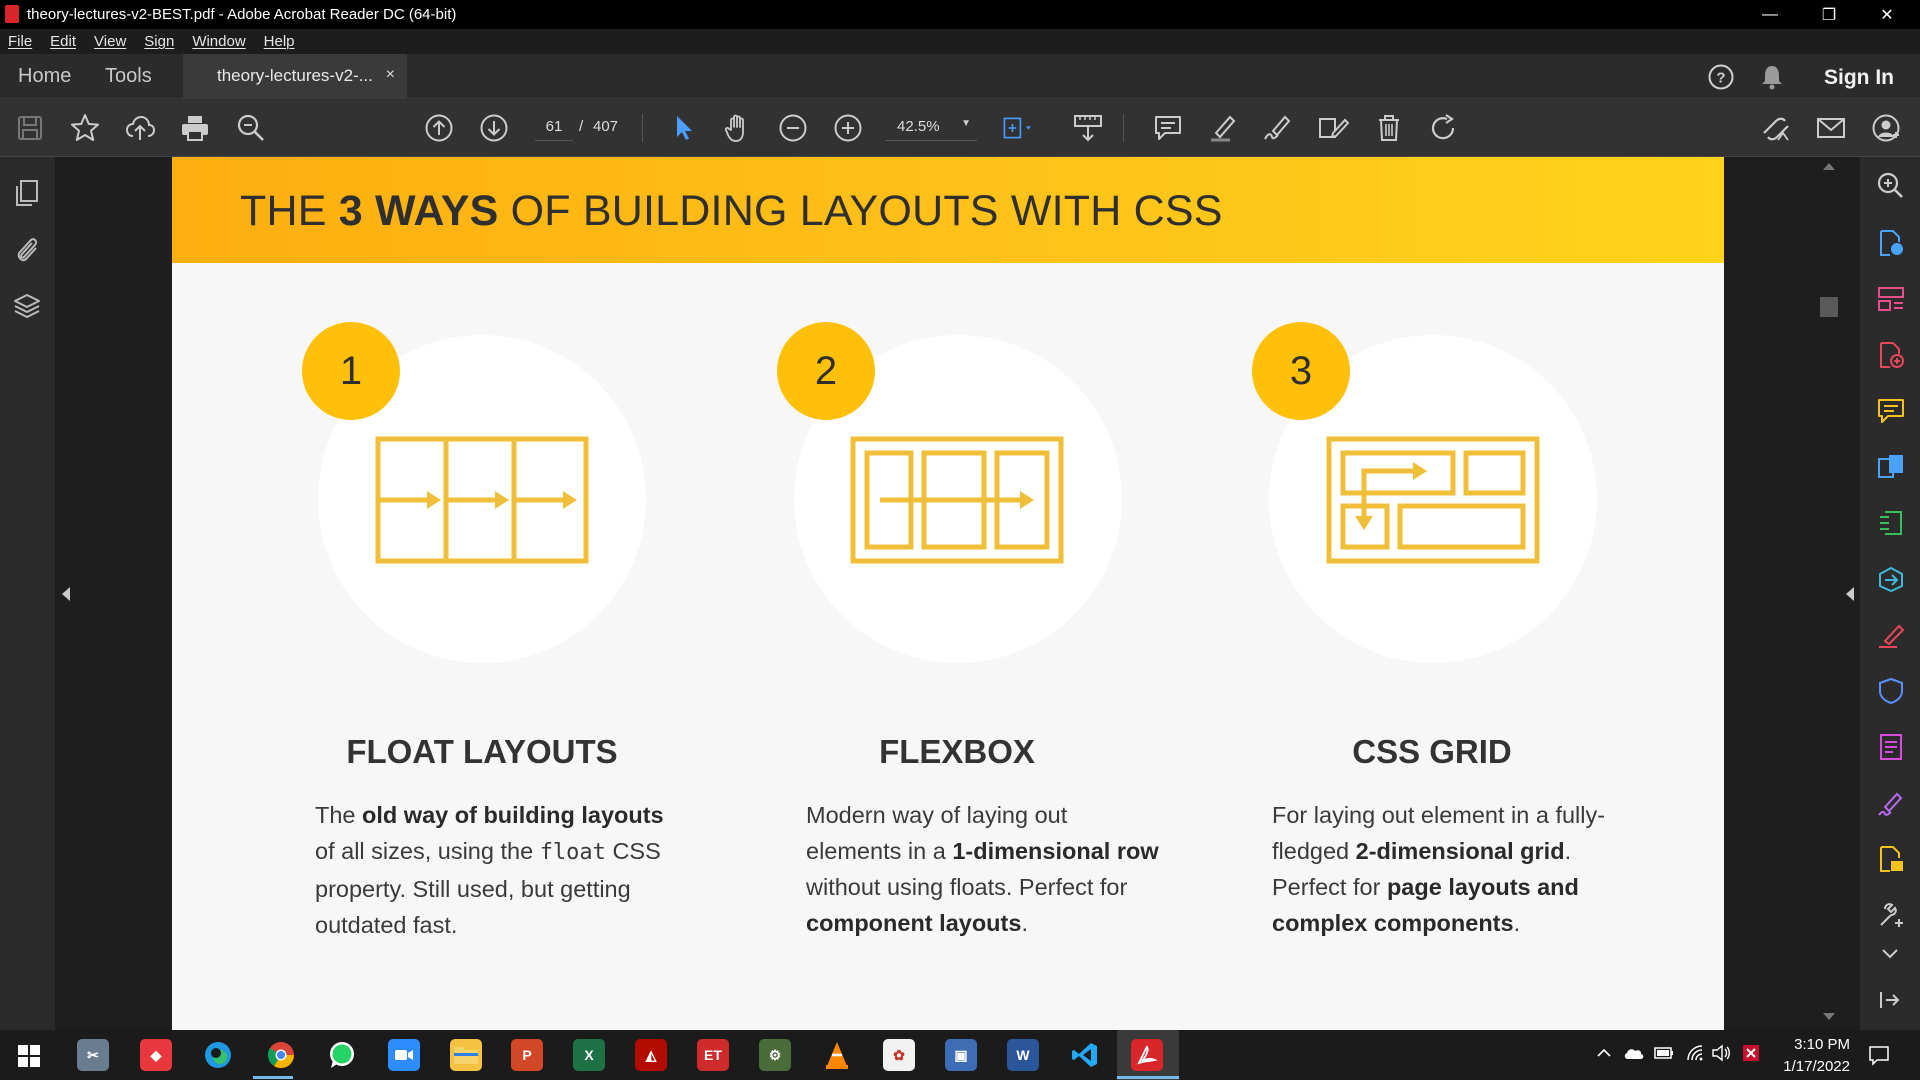  What do you see at coordinates (351, 371) in the screenshot?
I see `number-badge-1: 1` at bounding box center [351, 371].